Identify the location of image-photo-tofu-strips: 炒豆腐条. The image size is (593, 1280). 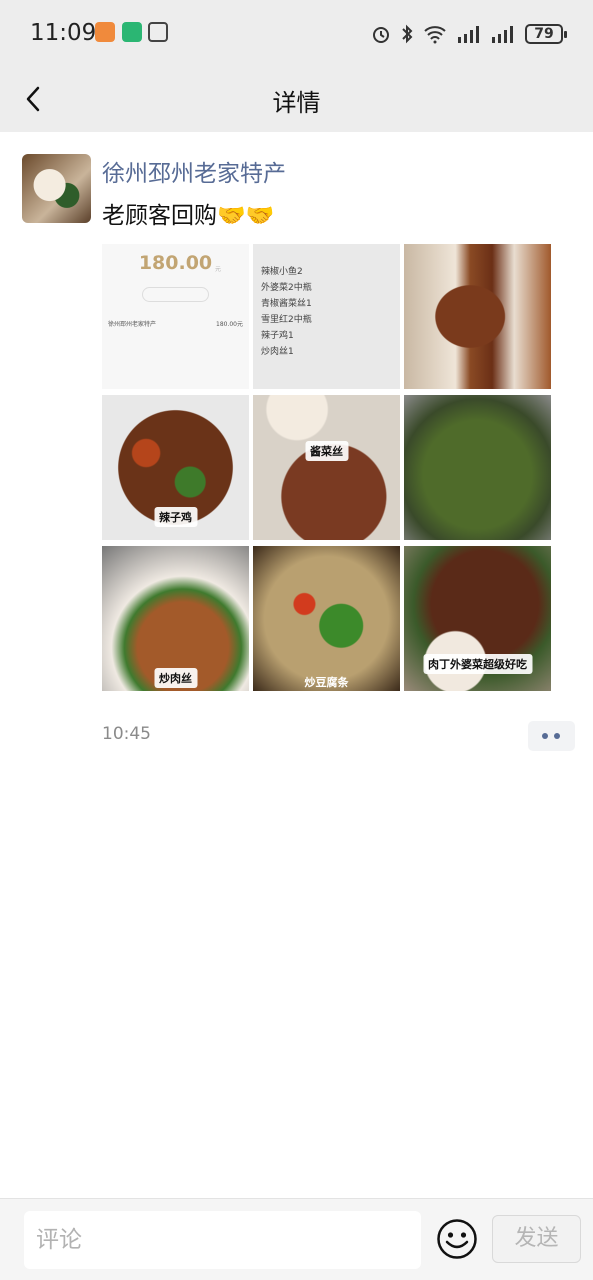
(326, 618).